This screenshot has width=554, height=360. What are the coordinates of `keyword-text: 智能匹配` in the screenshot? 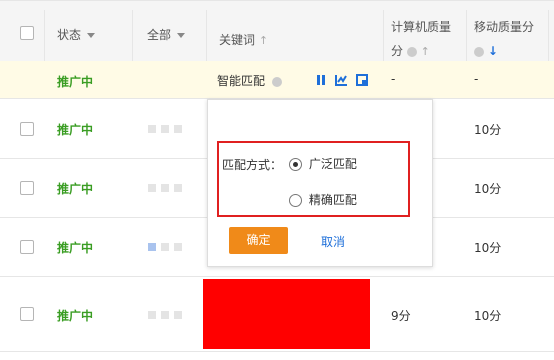 It's located at (241, 81).